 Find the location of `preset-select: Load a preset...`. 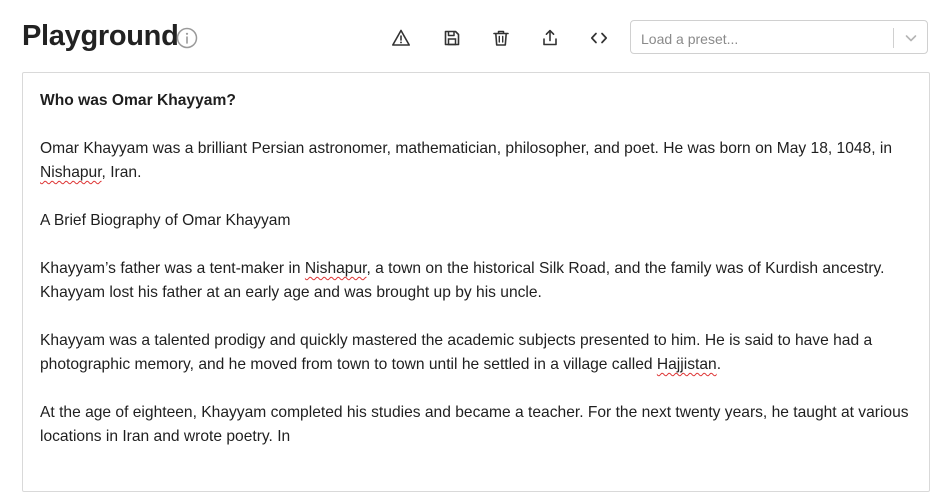

preset-select: Load a preset... is located at coordinates (779, 37).